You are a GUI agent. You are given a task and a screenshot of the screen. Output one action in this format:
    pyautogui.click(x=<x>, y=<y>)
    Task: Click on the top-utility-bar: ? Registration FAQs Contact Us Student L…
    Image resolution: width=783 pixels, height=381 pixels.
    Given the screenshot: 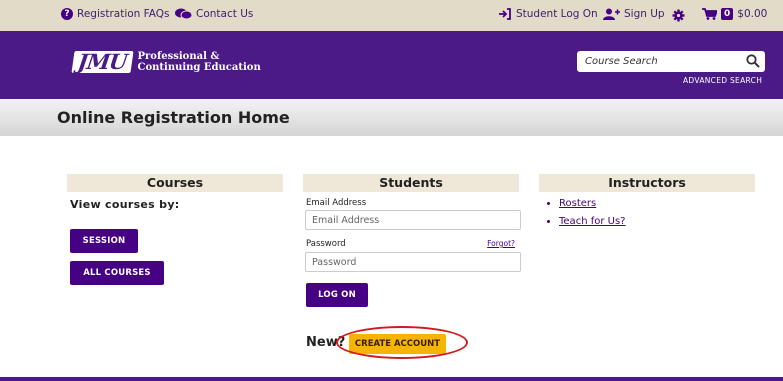 What is the action you would take?
    pyautogui.click(x=391, y=15)
    